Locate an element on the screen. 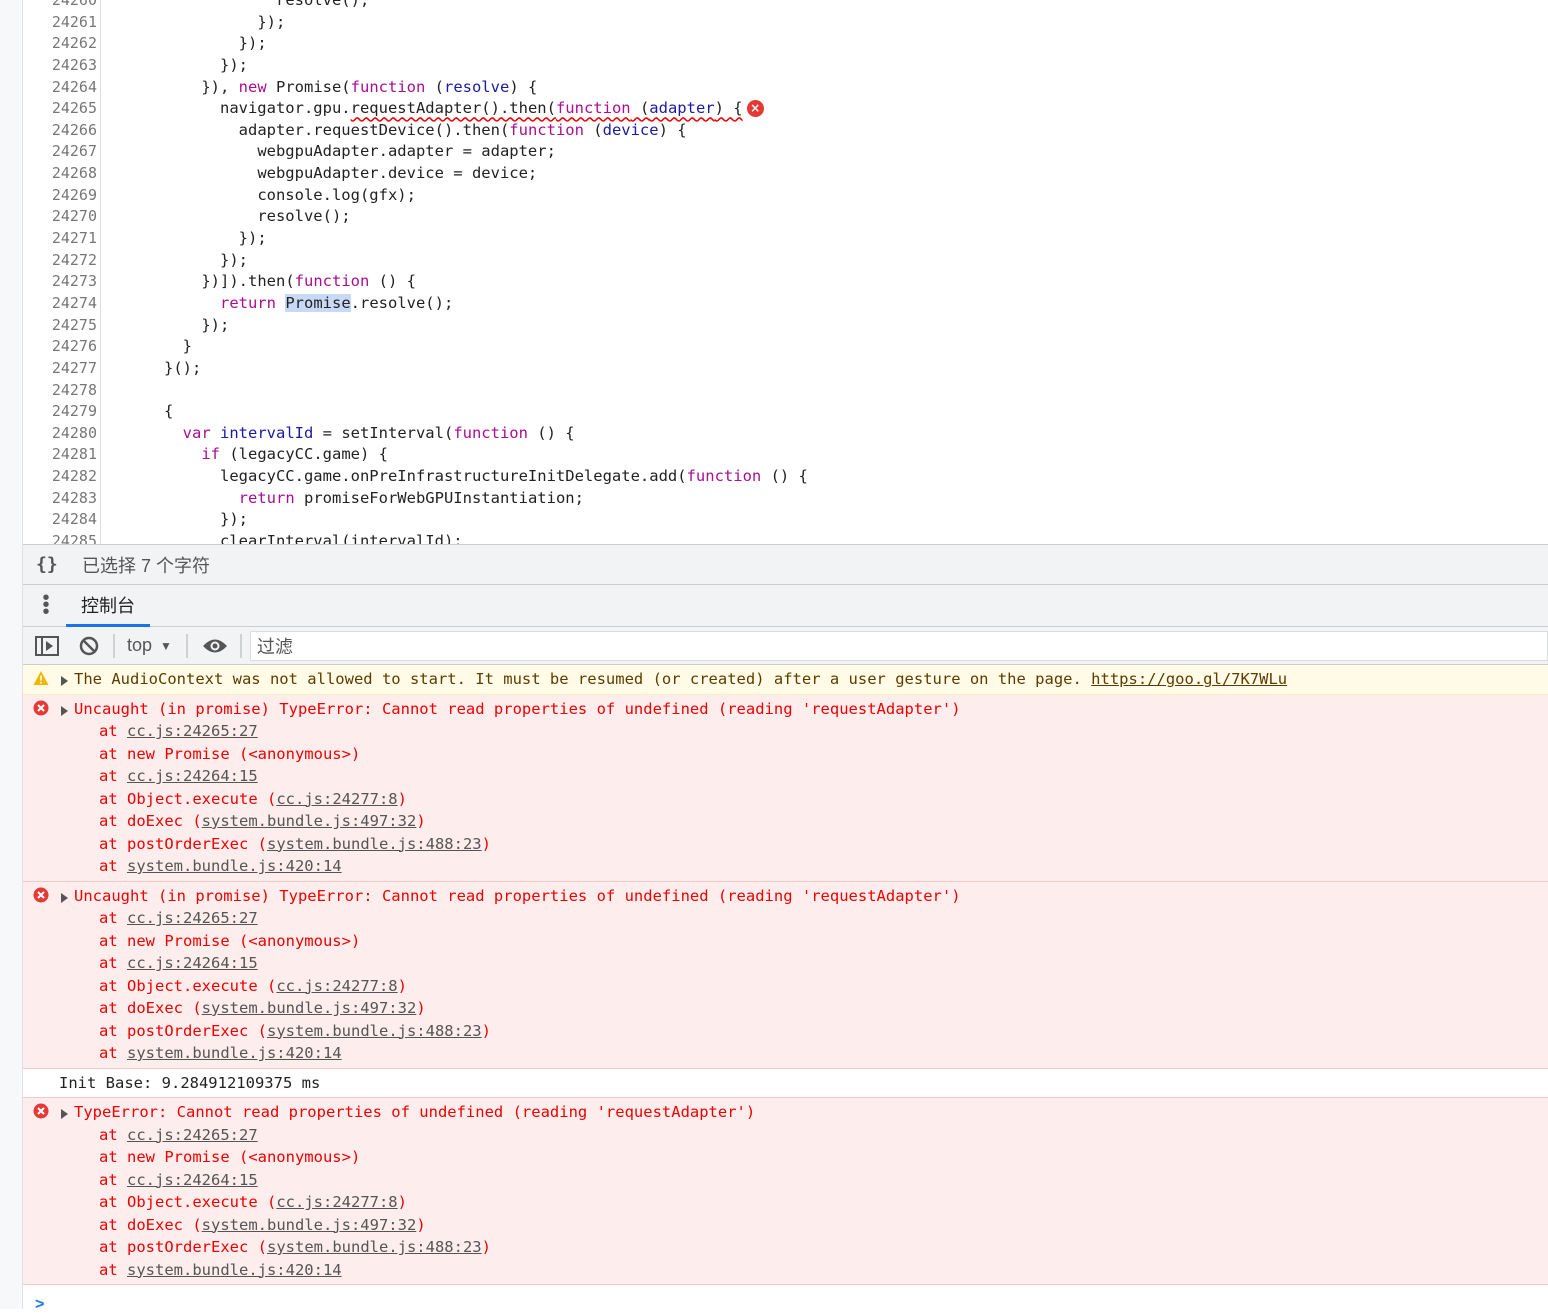  live-expression-eye-icon is located at coordinates (215, 646).